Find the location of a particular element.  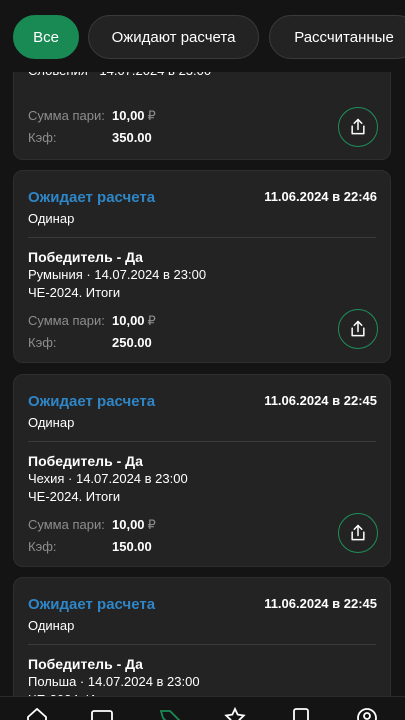

bet-event: Чехия · 14.07.2024 в 23:00 is located at coordinates (108, 478).